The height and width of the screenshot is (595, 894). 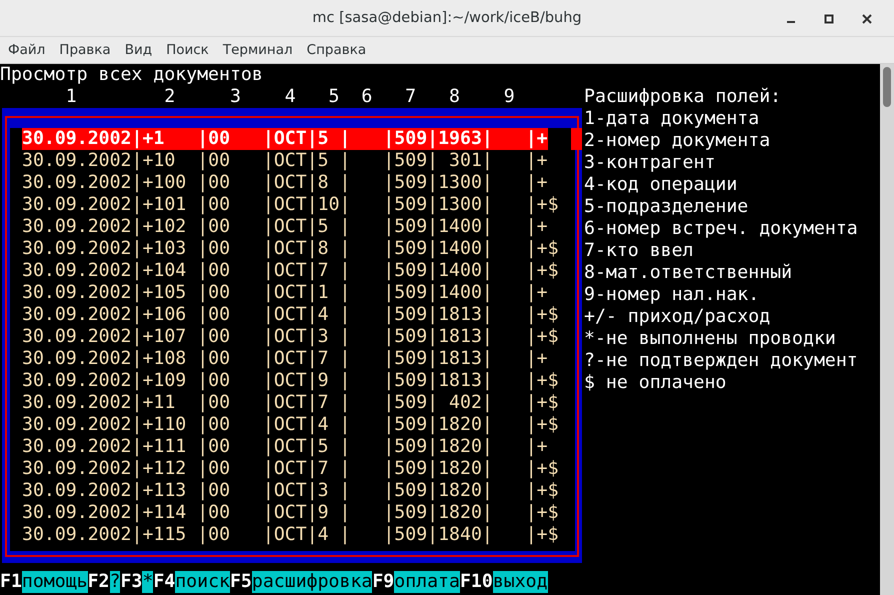 I want to click on document-row: 30.09.2002|+100 |00 |ОСТ|8 | |509|1300| |+, so click(x=285, y=183).